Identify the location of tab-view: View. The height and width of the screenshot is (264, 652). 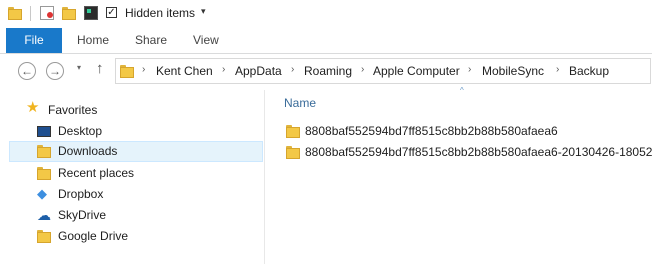
(206, 40).